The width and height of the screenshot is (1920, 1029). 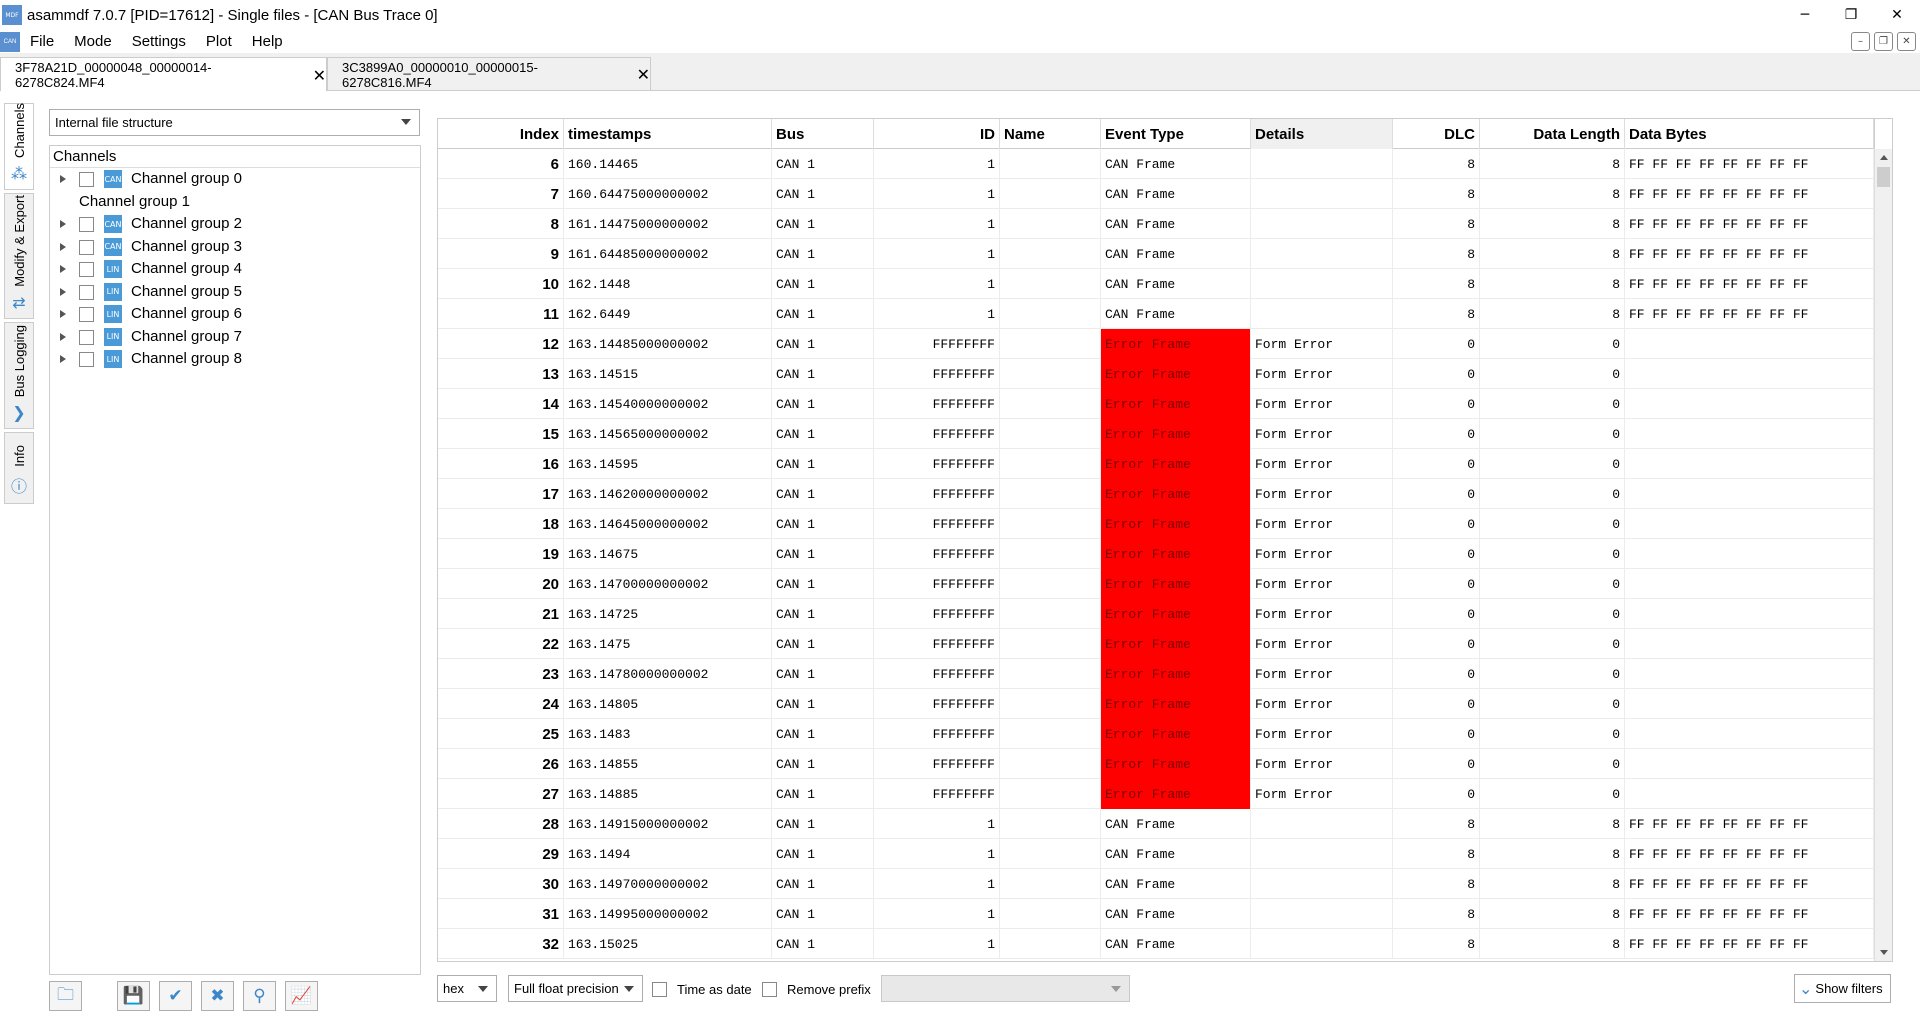 What do you see at coordinates (1050, 134) in the screenshot?
I see `col-name-header: Name` at bounding box center [1050, 134].